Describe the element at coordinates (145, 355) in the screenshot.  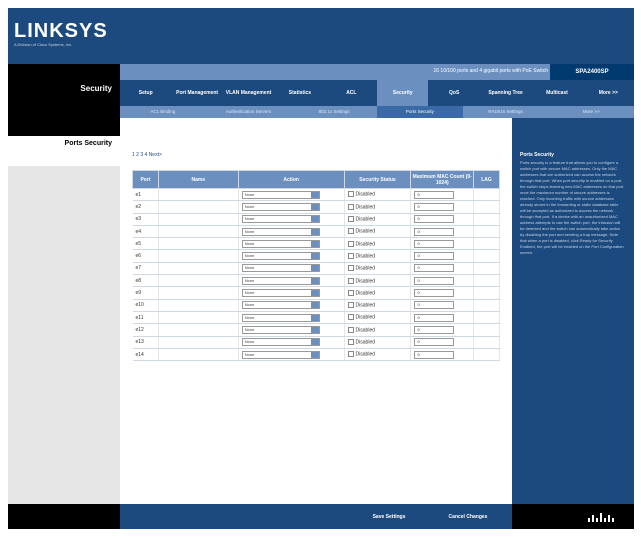
I see `cell-port: e14` at that location.